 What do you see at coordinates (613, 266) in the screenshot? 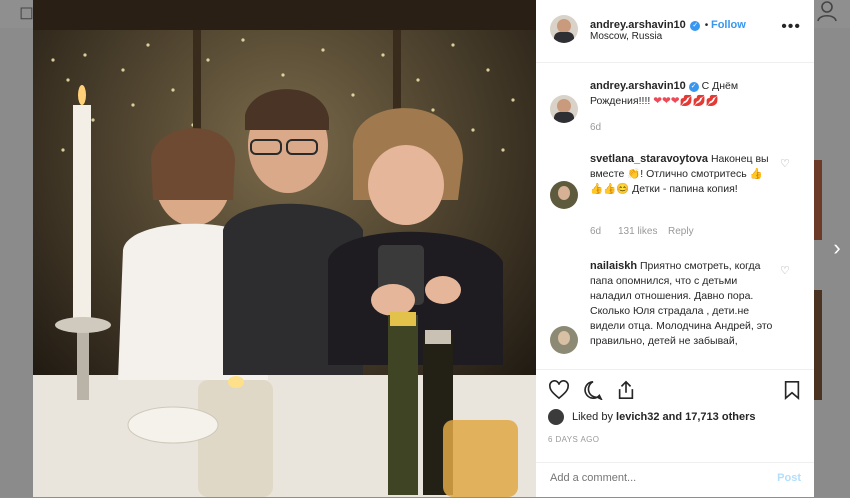
I see `comment-username: nailaiskh` at bounding box center [613, 266].